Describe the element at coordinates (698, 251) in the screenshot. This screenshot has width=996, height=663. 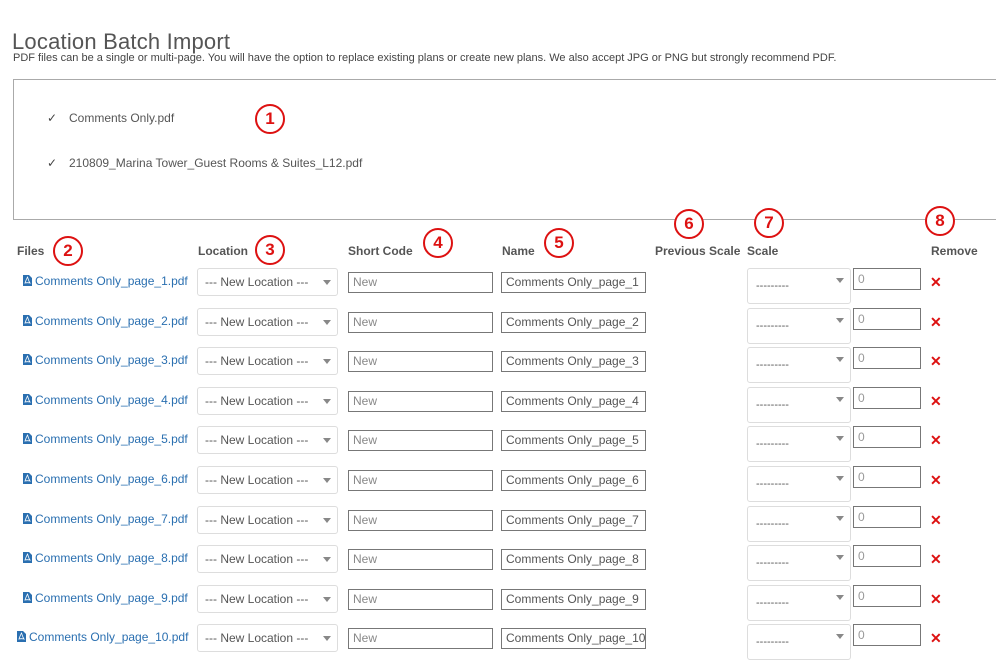
I see `column-header-previous-scale: Previous Scale` at that location.